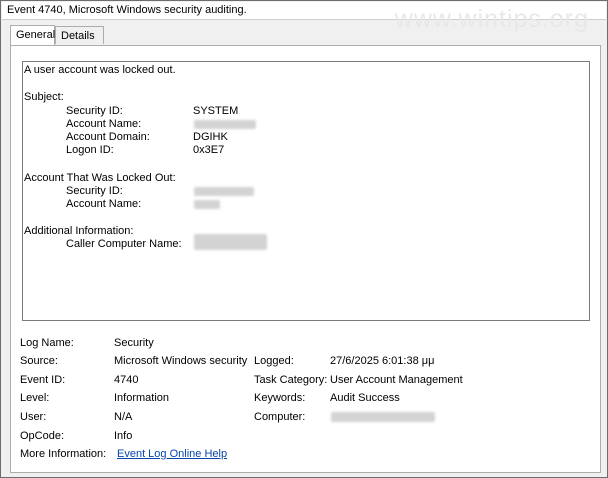 The image size is (608, 478). Describe the element at coordinates (365, 398) in the screenshot. I see `keywords-value: Audit Success` at that location.